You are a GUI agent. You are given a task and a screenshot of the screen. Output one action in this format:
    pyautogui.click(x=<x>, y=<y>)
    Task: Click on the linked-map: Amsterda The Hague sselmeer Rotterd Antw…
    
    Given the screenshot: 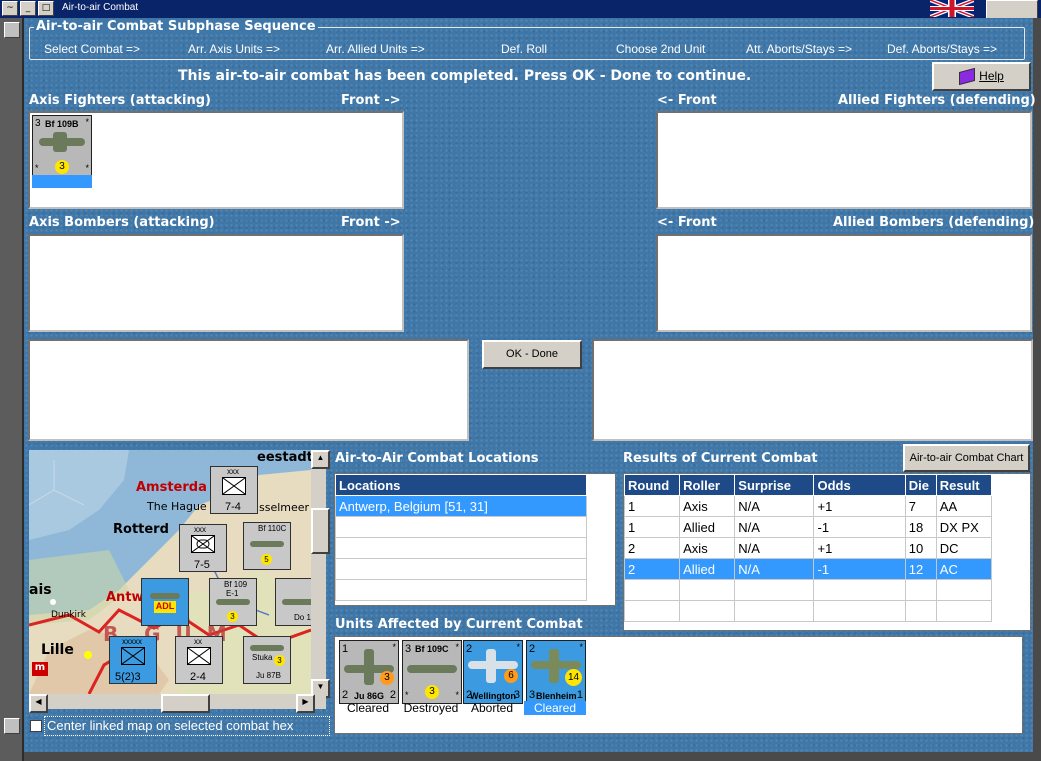 What is the action you would take?
    pyautogui.click(x=170, y=572)
    